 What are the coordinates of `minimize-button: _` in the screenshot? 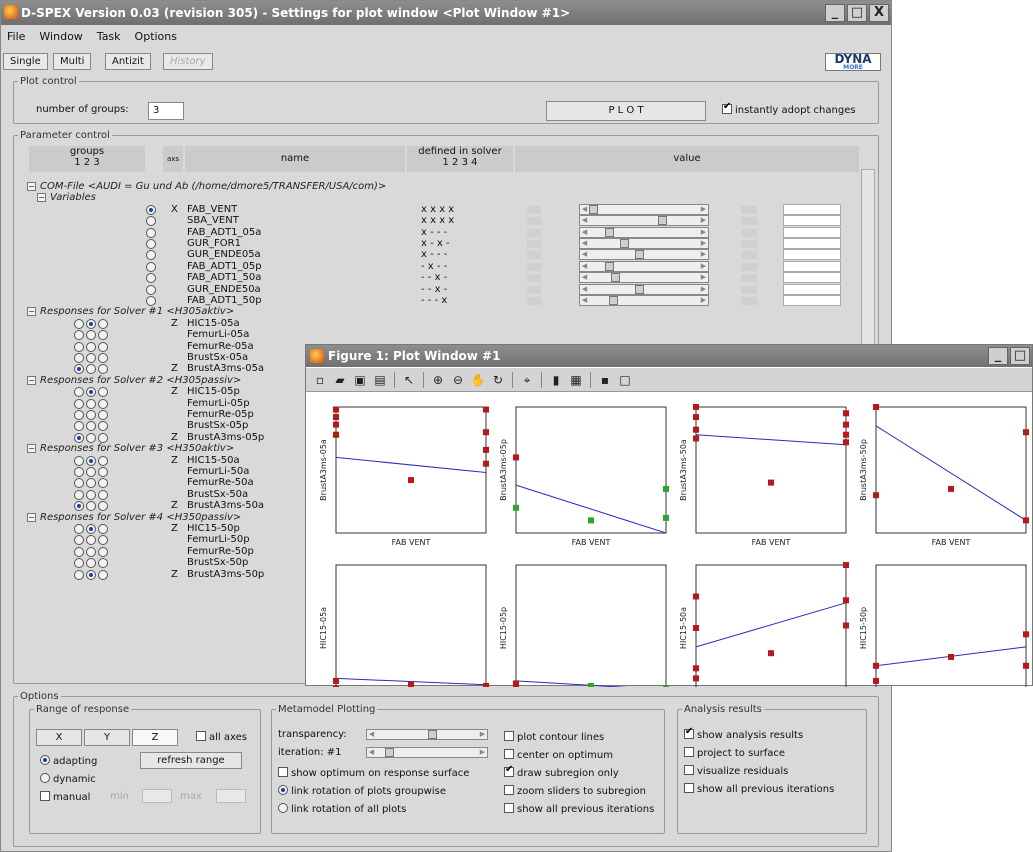 It's located at (835, 13).